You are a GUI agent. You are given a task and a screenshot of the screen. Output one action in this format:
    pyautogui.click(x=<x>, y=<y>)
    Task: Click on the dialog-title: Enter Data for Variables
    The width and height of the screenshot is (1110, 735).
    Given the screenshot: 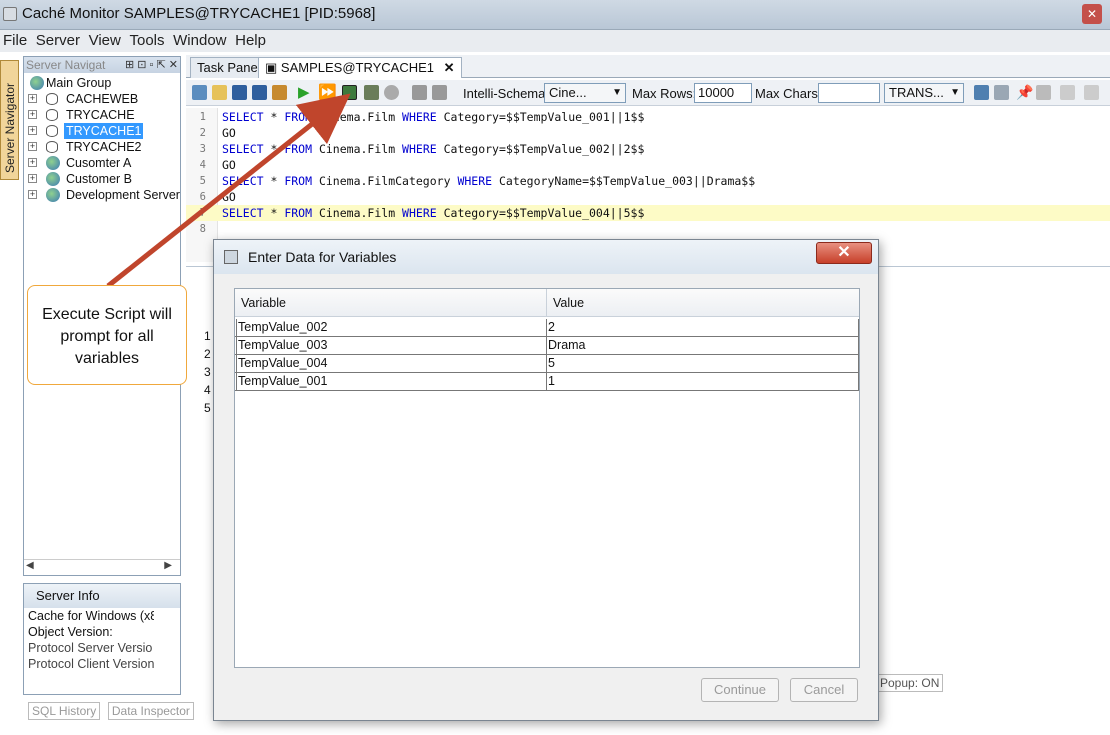 What is the action you would take?
    pyautogui.click(x=322, y=257)
    